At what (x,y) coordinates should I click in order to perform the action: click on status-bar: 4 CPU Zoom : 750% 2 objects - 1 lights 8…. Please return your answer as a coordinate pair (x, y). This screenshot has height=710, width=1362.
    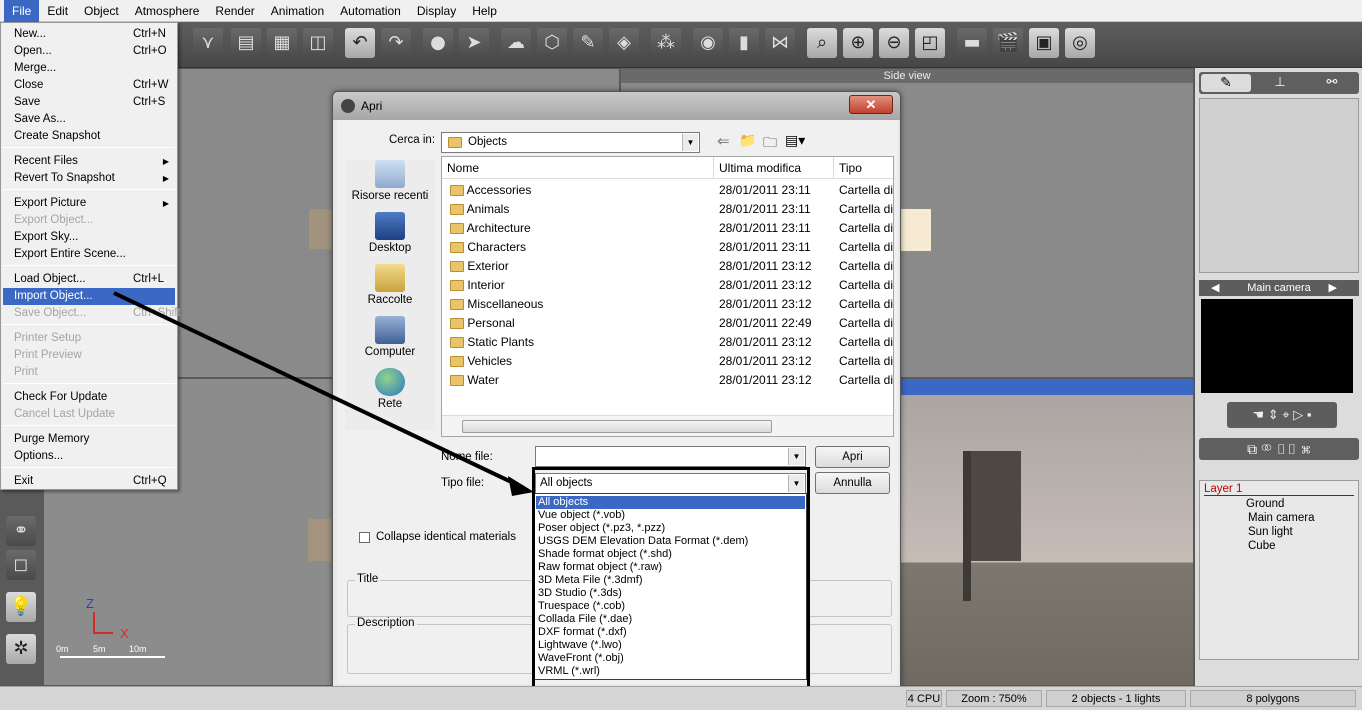
    Looking at the image, I should click on (681, 698).